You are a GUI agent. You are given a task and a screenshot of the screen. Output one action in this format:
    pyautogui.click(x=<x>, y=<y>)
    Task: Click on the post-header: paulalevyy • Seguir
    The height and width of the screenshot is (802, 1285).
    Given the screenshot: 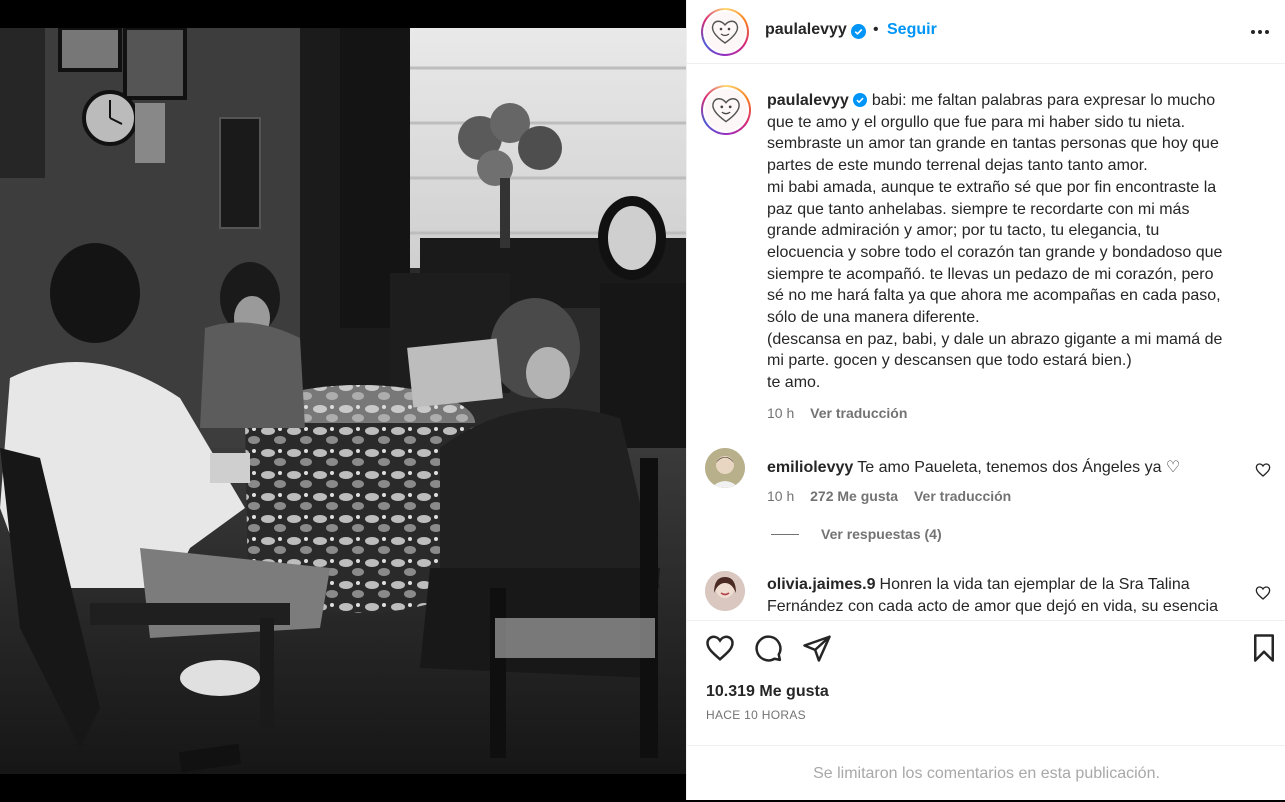 What is the action you would take?
    pyautogui.click(x=986, y=32)
    